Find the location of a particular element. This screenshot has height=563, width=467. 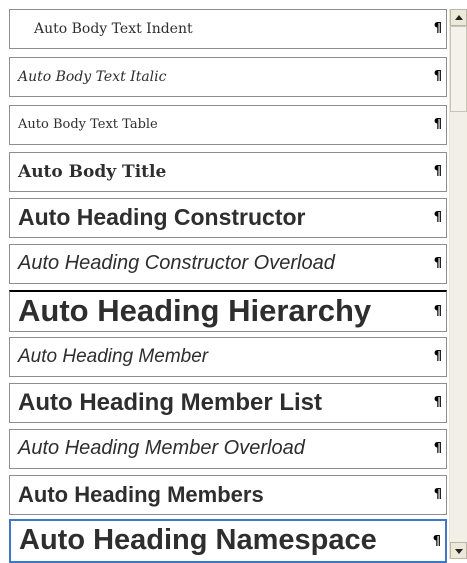

style-label: Auto Body Text Italic is located at coordinates (92, 77).